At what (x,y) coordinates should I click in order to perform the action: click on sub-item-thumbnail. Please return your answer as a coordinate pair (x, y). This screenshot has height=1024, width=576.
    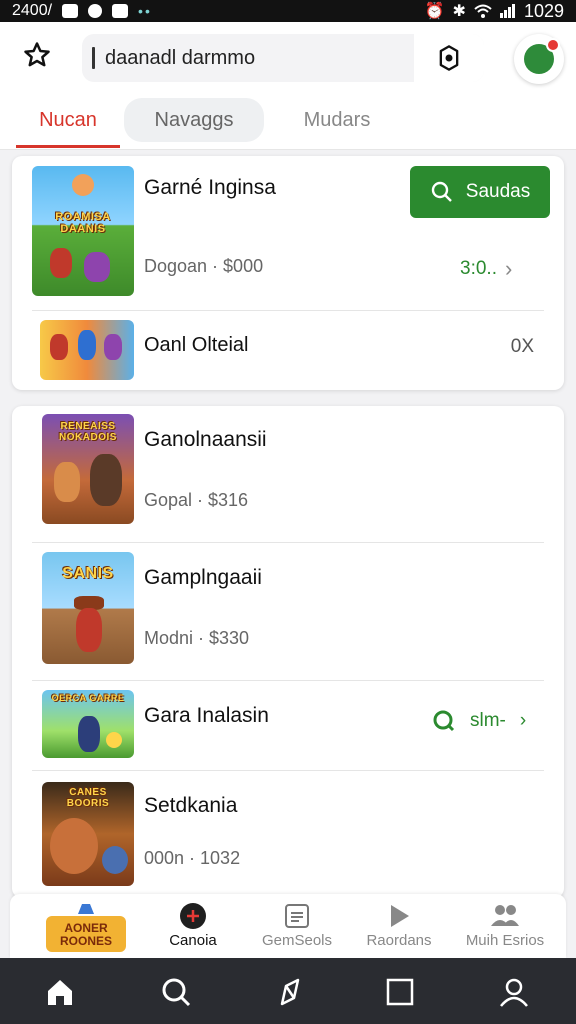
    Looking at the image, I should click on (87, 350).